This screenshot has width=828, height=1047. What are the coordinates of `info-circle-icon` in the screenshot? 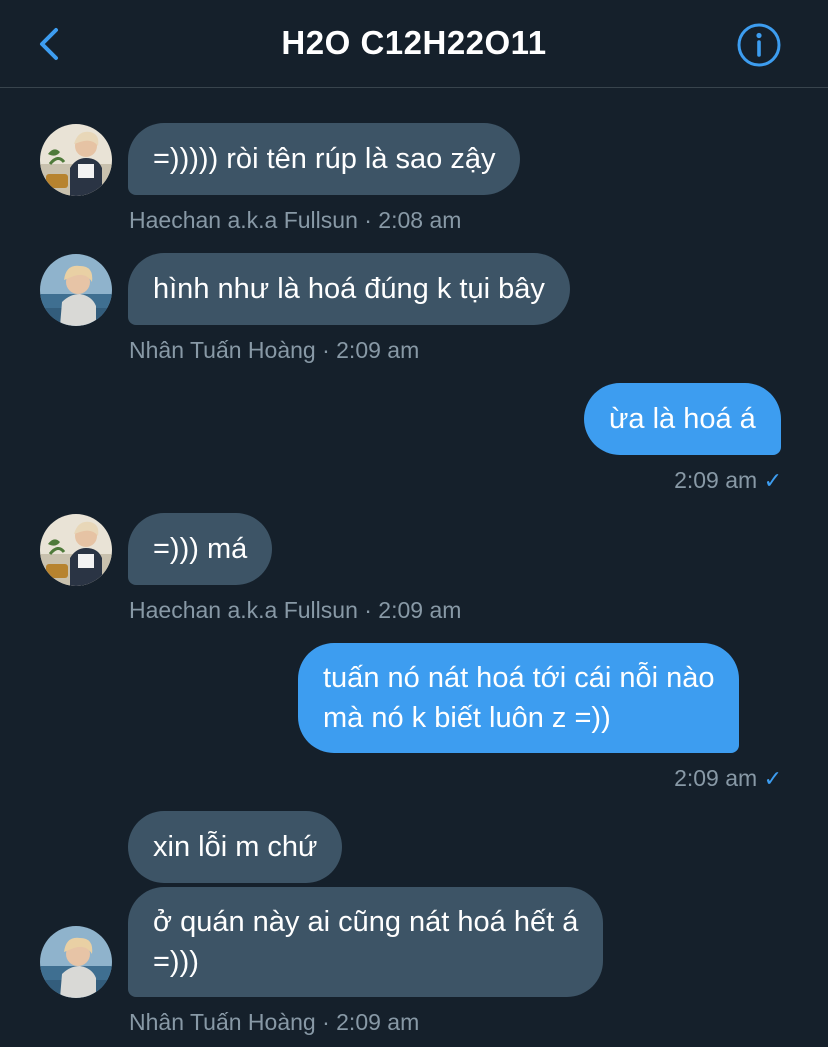 It's located at (759, 45).